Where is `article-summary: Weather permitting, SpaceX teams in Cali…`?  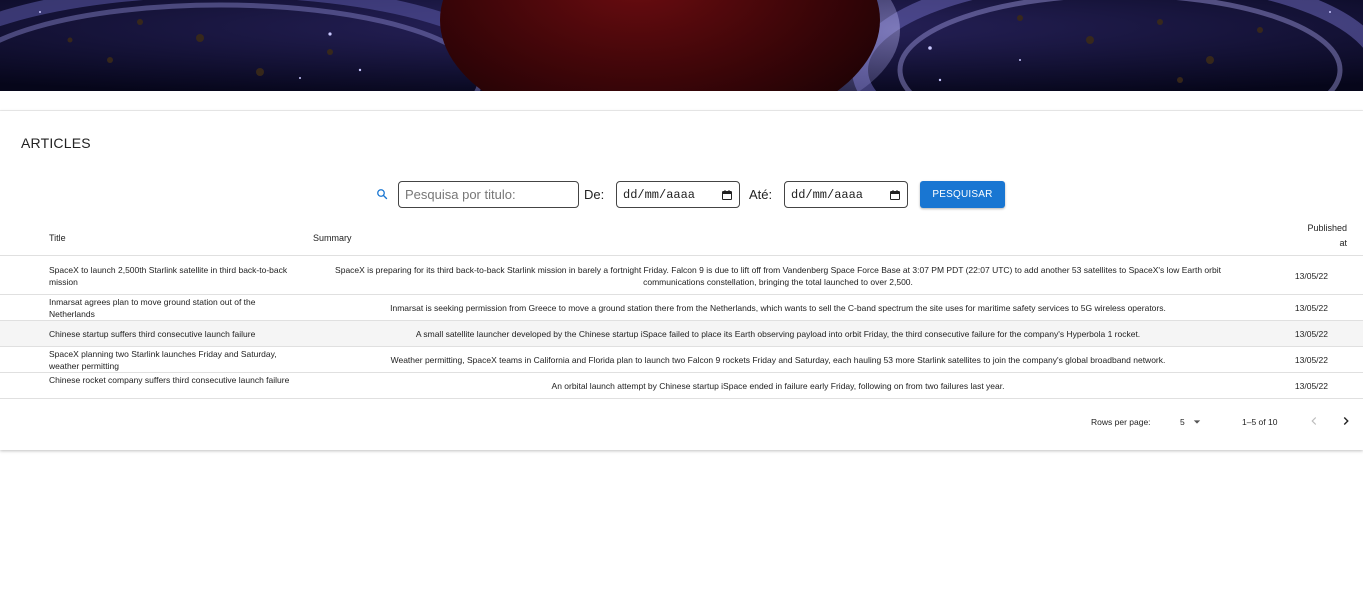 article-summary: Weather permitting, SpaceX teams in Cali… is located at coordinates (778, 360).